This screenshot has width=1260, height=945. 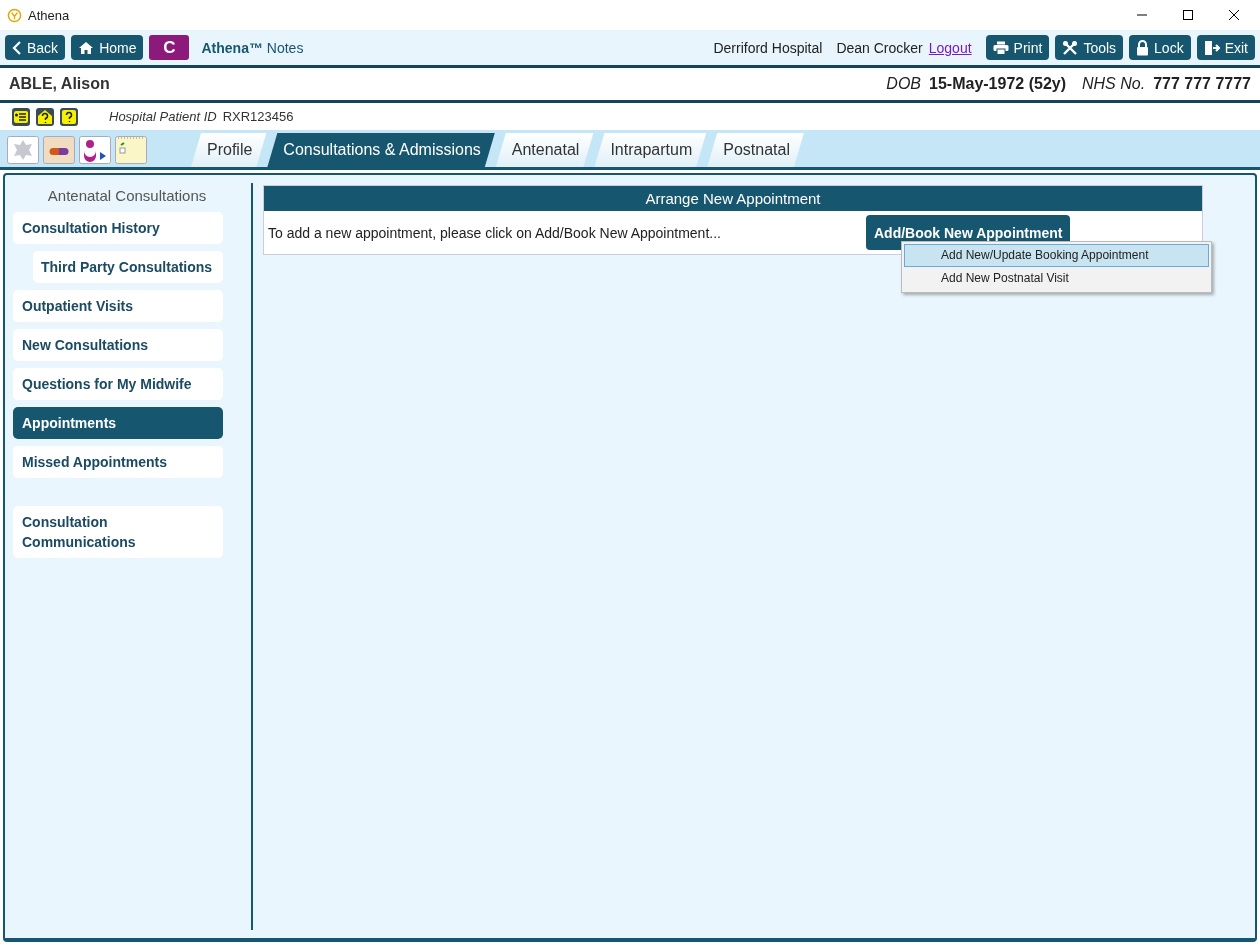 What do you see at coordinates (1089, 47) in the screenshot?
I see `toolbar-button: Tools` at bounding box center [1089, 47].